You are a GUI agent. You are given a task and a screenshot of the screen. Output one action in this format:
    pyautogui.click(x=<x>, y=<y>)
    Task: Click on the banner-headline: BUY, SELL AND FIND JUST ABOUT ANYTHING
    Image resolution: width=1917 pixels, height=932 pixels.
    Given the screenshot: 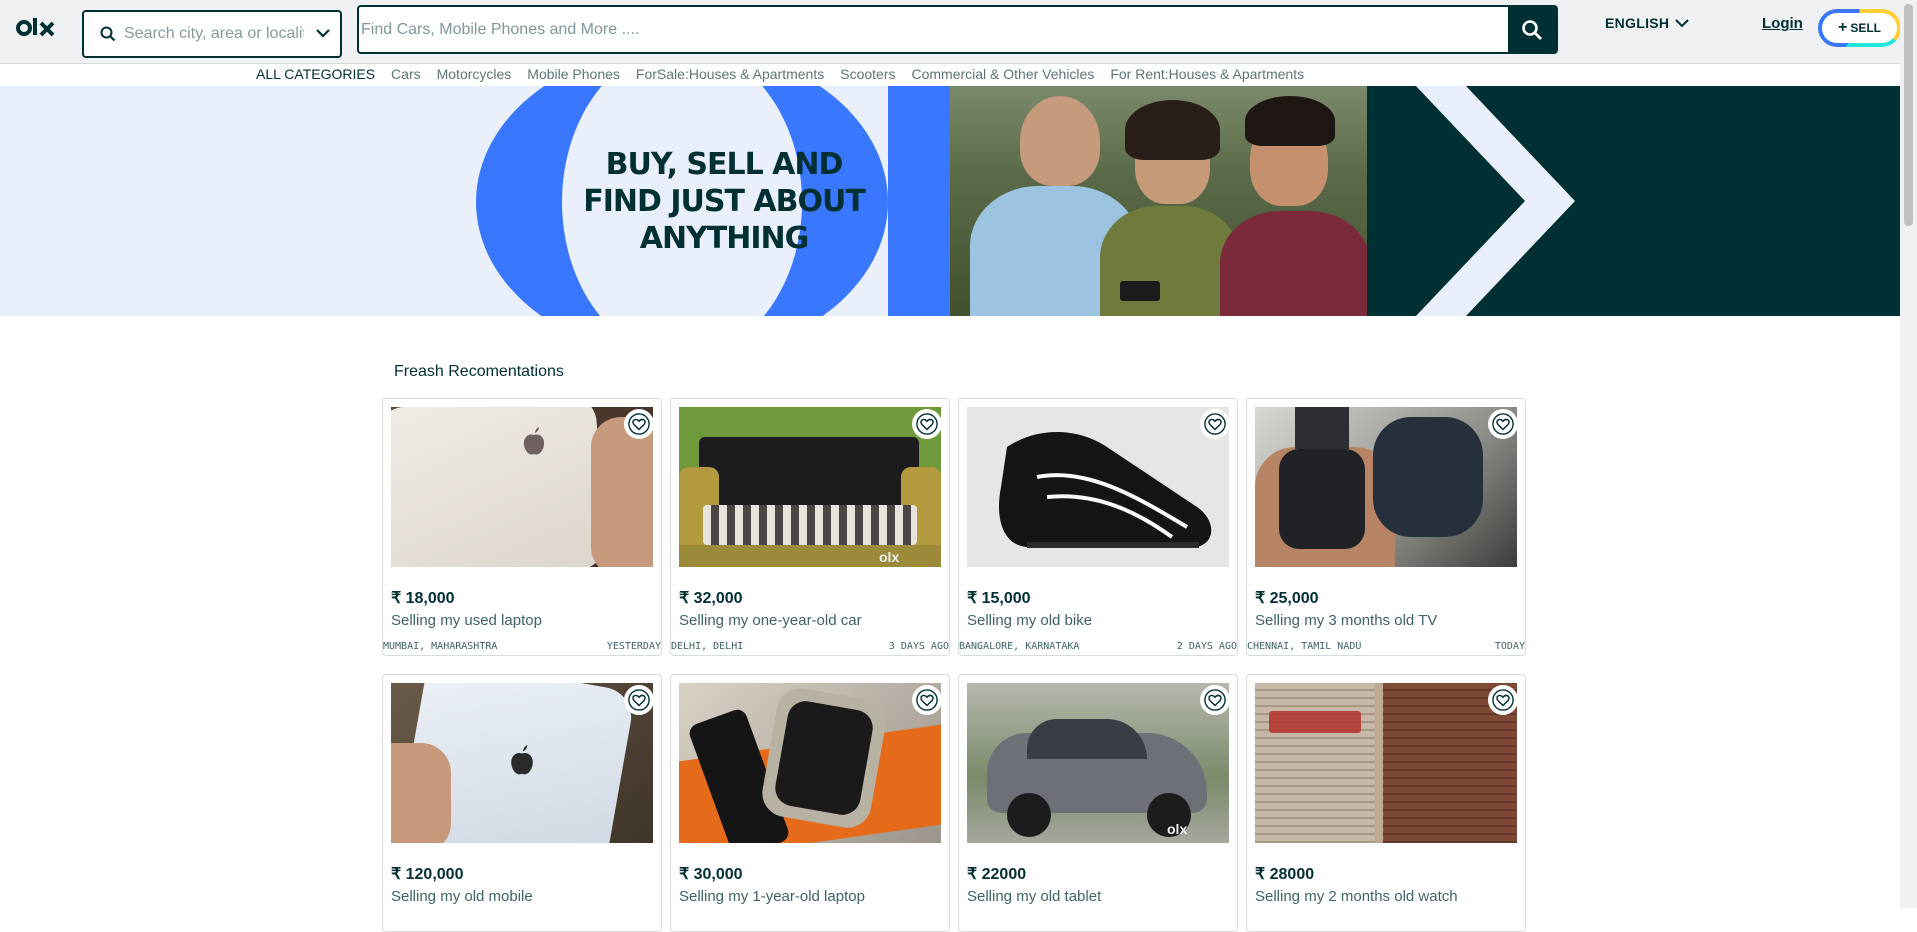 What is the action you would take?
    pyautogui.click(x=724, y=201)
    